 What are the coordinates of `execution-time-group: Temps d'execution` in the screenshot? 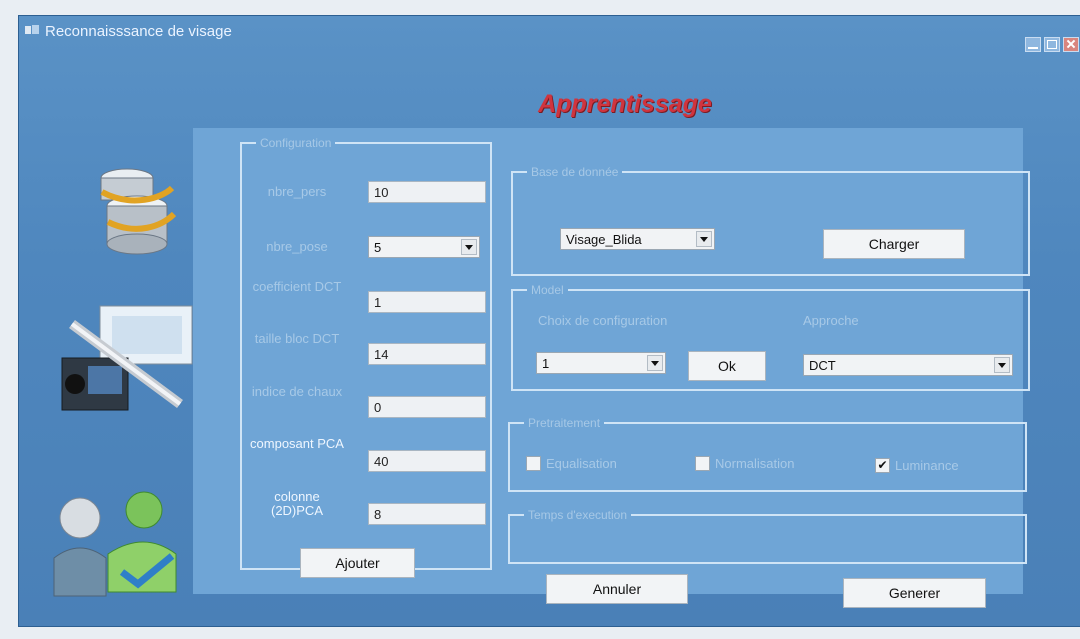 It's located at (767, 536).